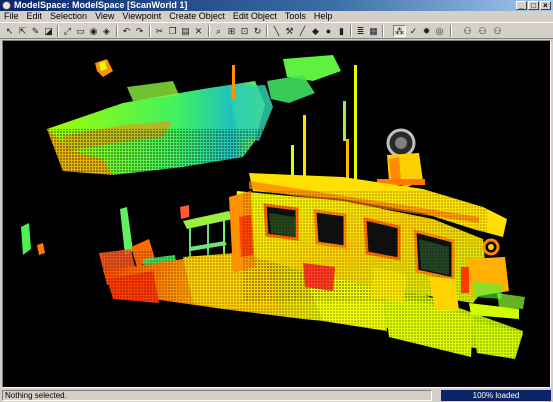 The width and height of the screenshot is (553, 402). I want to click on pick-cursor-icon: ⇱, so click(22, 31).